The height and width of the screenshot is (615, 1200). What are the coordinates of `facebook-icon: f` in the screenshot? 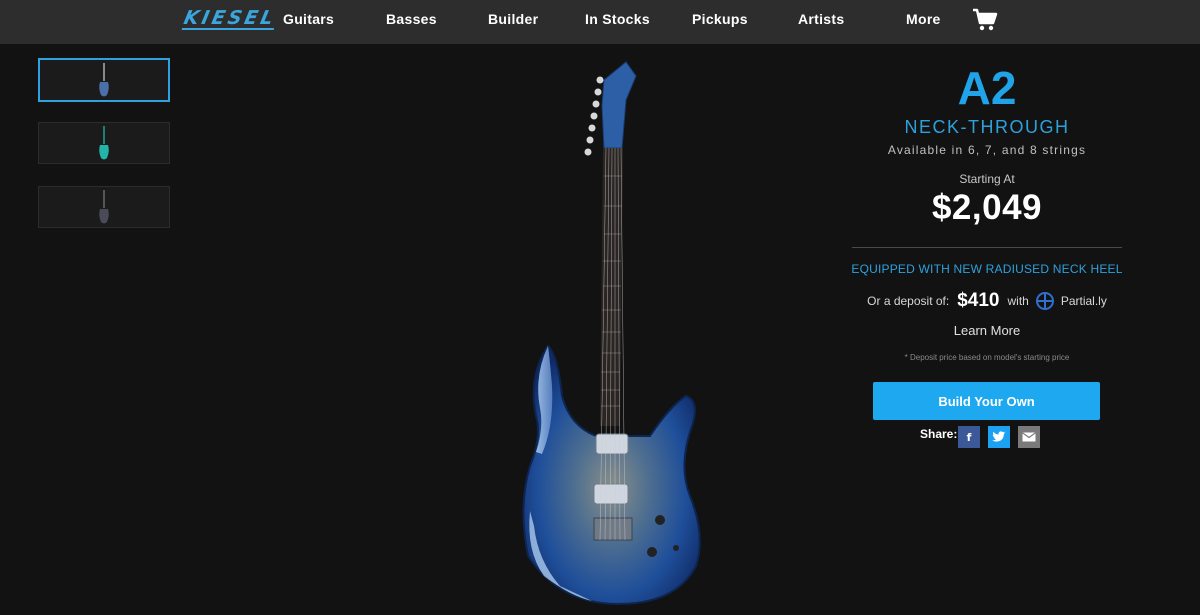 It's located at (969, 437).